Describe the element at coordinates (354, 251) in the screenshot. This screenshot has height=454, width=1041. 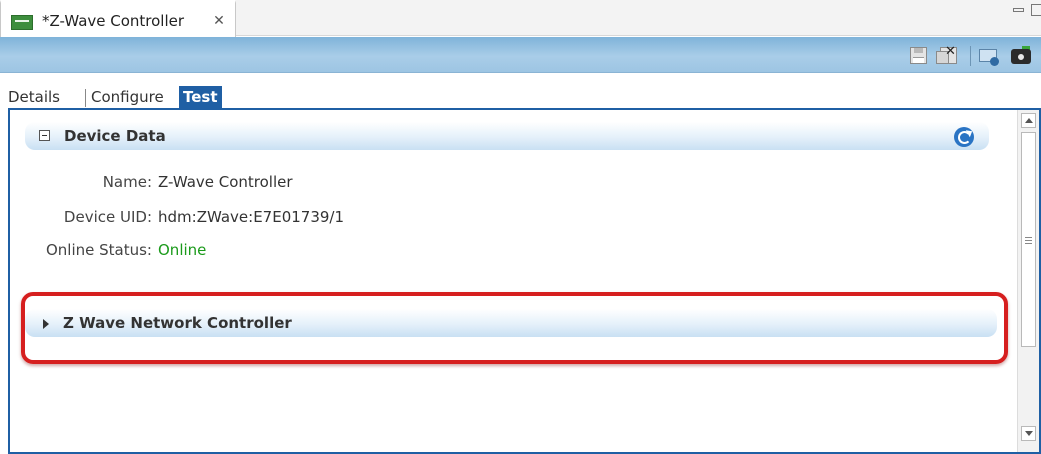
I see `online-status-row: Online Status: Online` at that location.